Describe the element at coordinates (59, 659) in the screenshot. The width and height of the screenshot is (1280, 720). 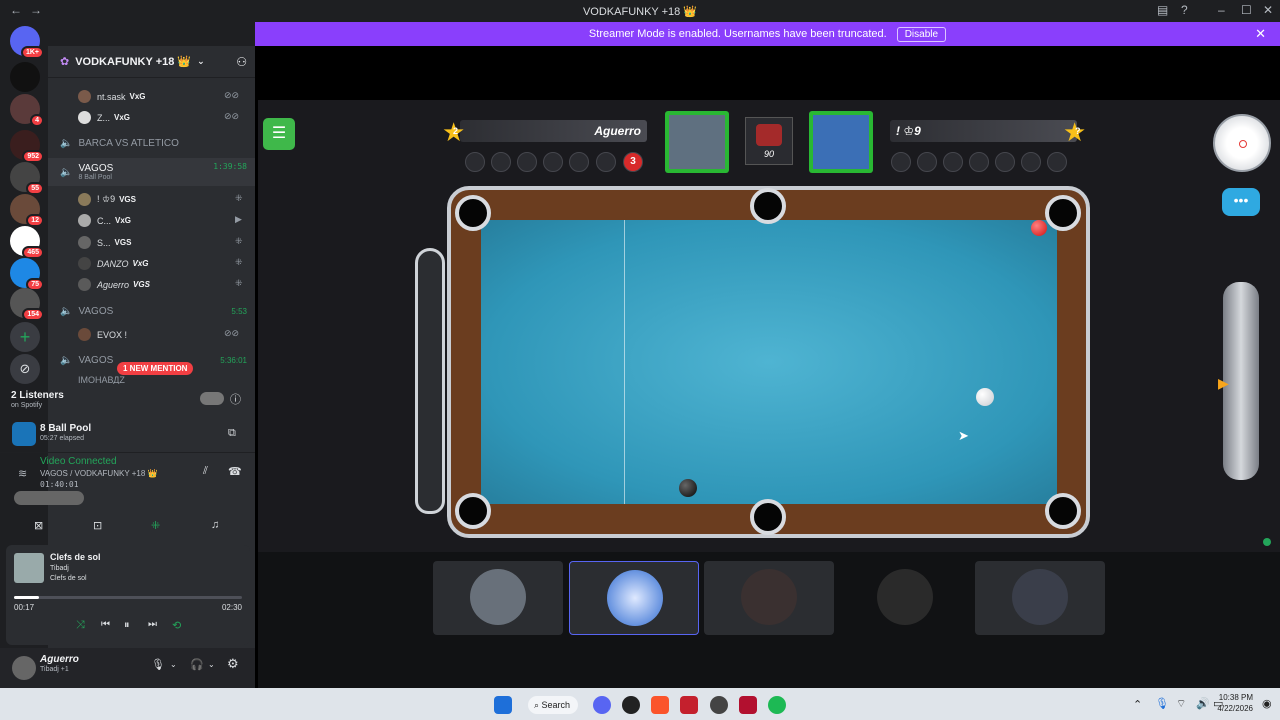
I see `username: Aguerro` at that location.